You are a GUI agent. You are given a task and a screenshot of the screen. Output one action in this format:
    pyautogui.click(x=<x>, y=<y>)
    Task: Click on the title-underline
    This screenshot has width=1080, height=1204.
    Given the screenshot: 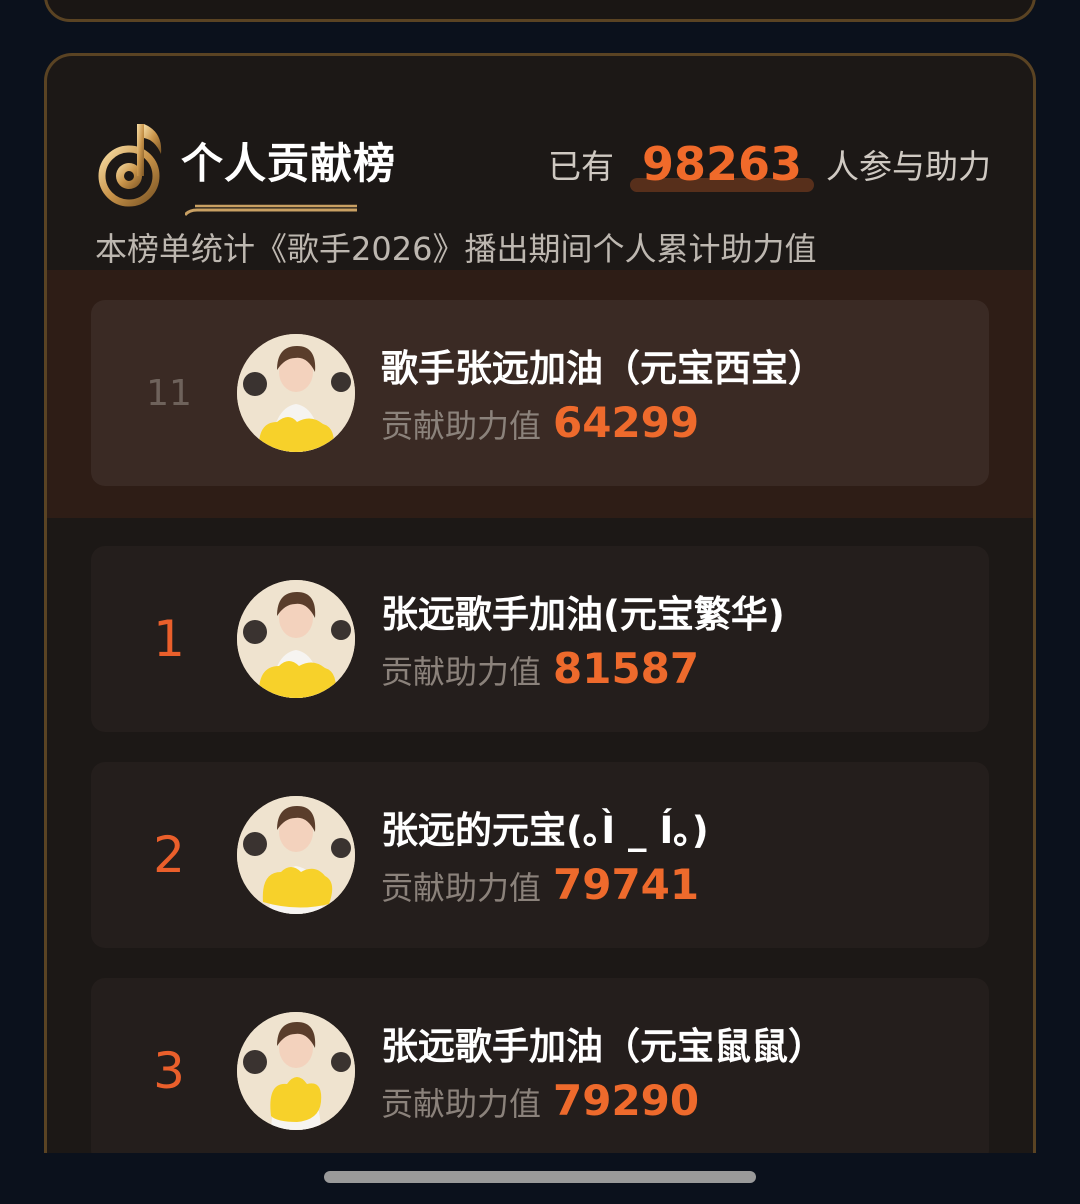 What is the action you would take?
    pyautogui.click(x=271, y=210)
    